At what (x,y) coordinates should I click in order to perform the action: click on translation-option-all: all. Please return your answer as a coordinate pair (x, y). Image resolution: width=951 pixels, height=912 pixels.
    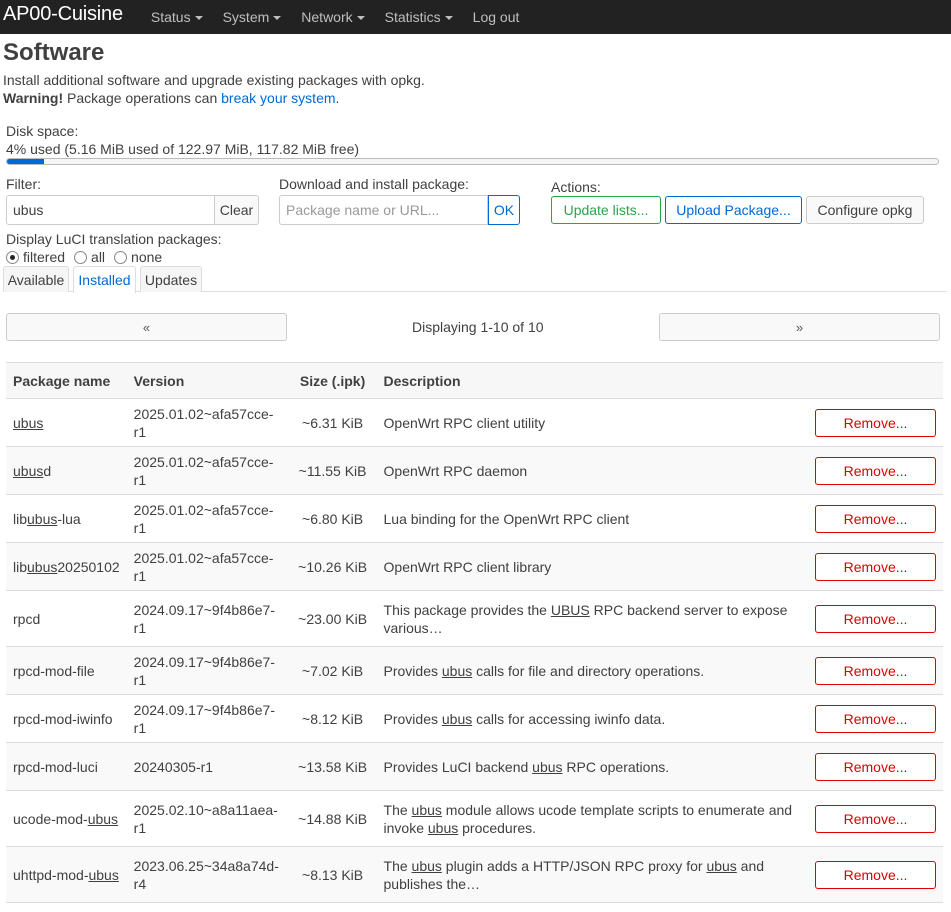
    Looking at the image, I should click on (89, 257).